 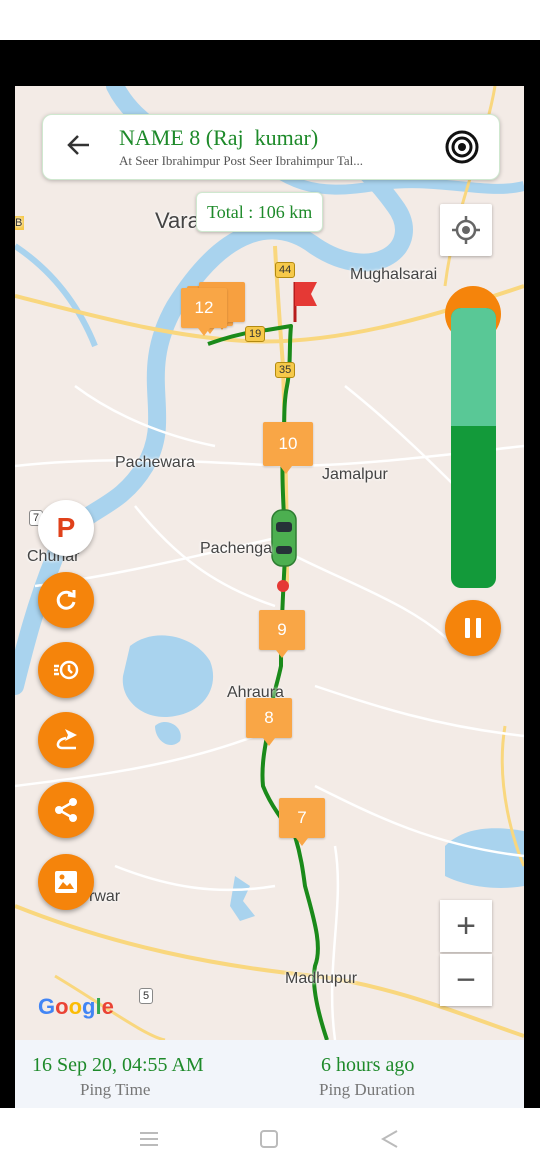 I want to click on status-bar-area, so click(x=270, y=63).